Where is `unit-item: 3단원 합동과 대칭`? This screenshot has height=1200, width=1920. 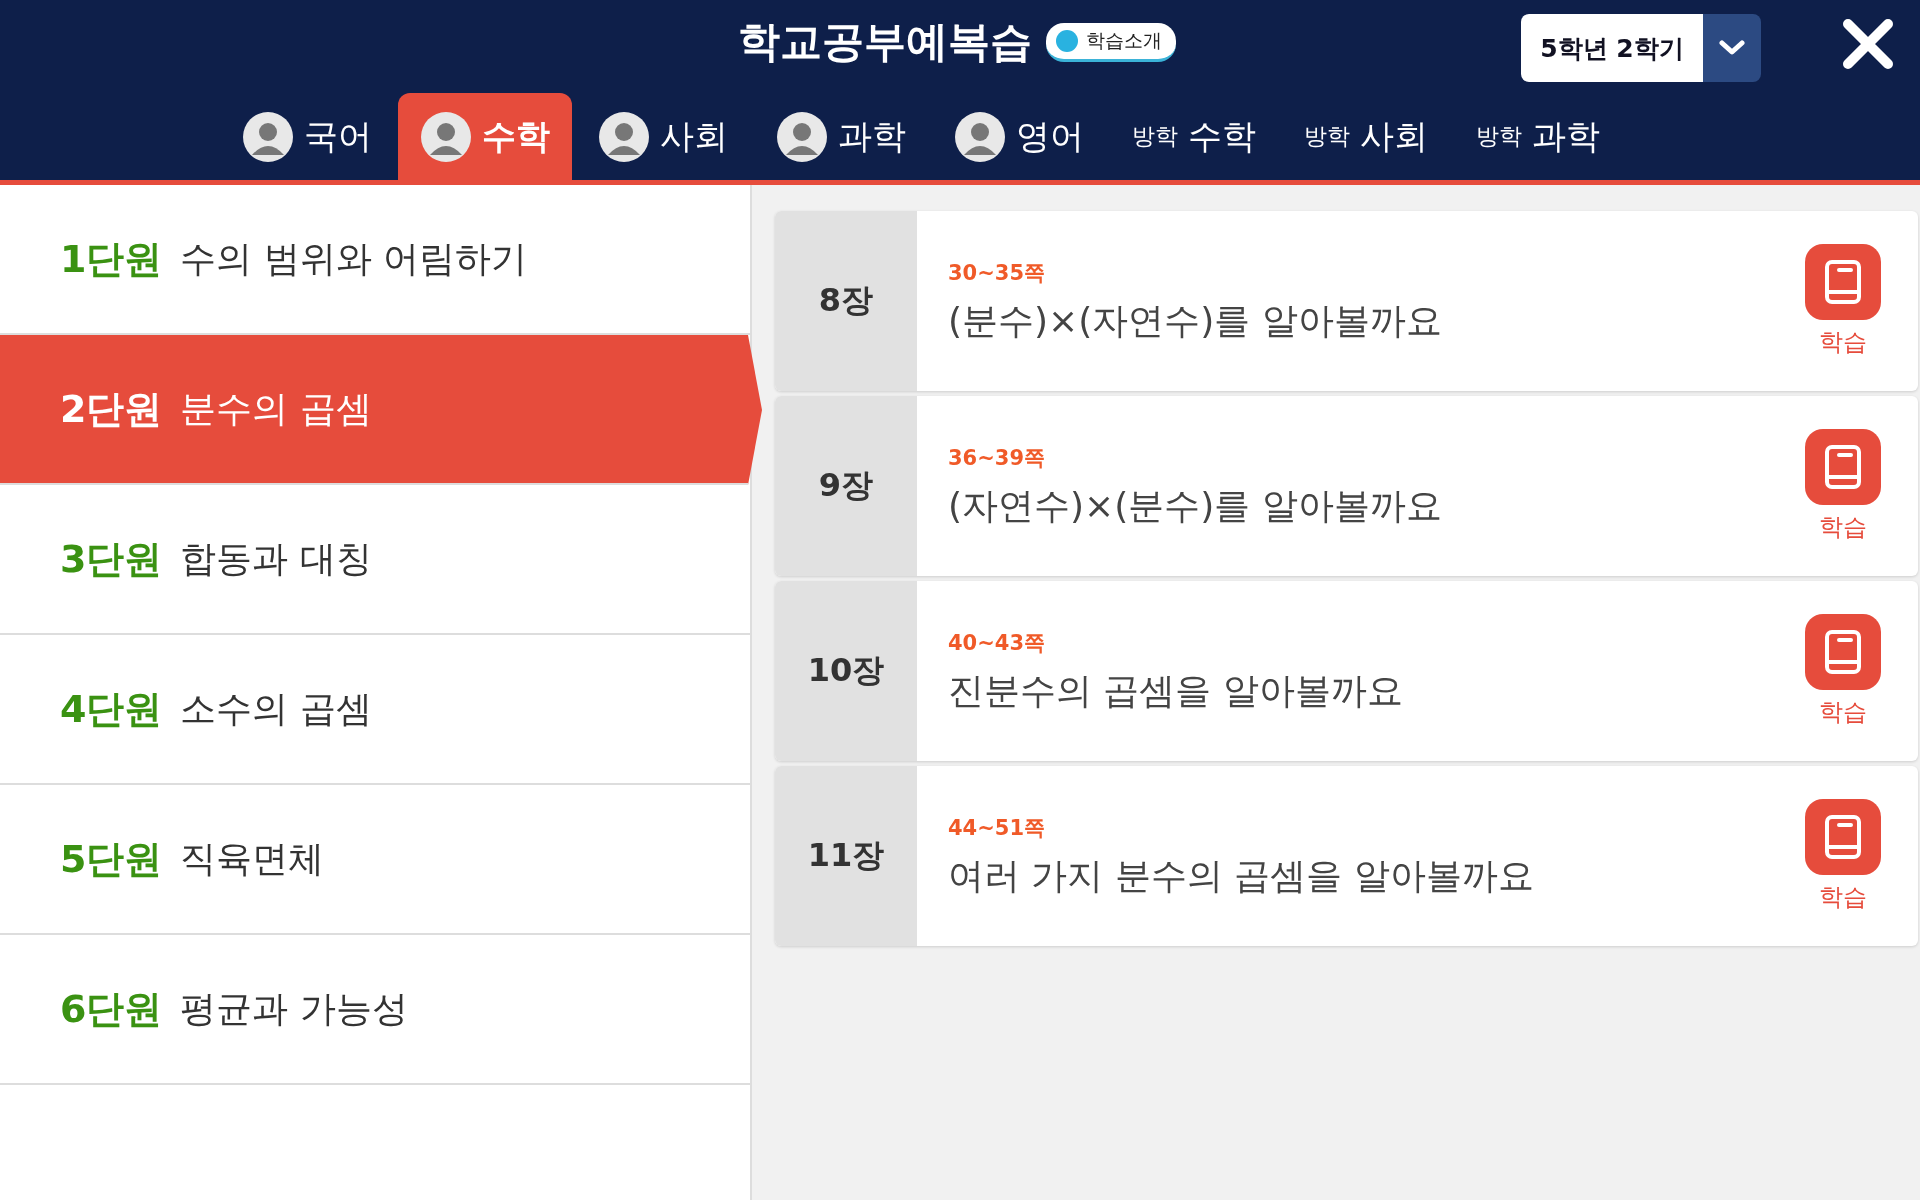 unit-item: 3단원 합동과 대칭 is located at coordinates (375, 560).